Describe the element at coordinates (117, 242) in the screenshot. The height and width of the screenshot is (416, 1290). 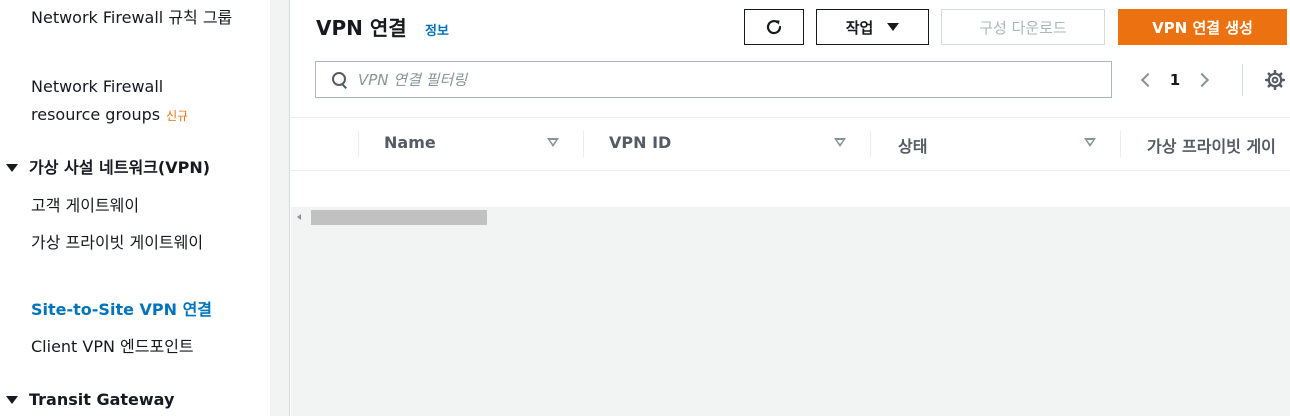
I see `sidebar-item-label: 가상 프라이빗 게이트웨이` at that location.